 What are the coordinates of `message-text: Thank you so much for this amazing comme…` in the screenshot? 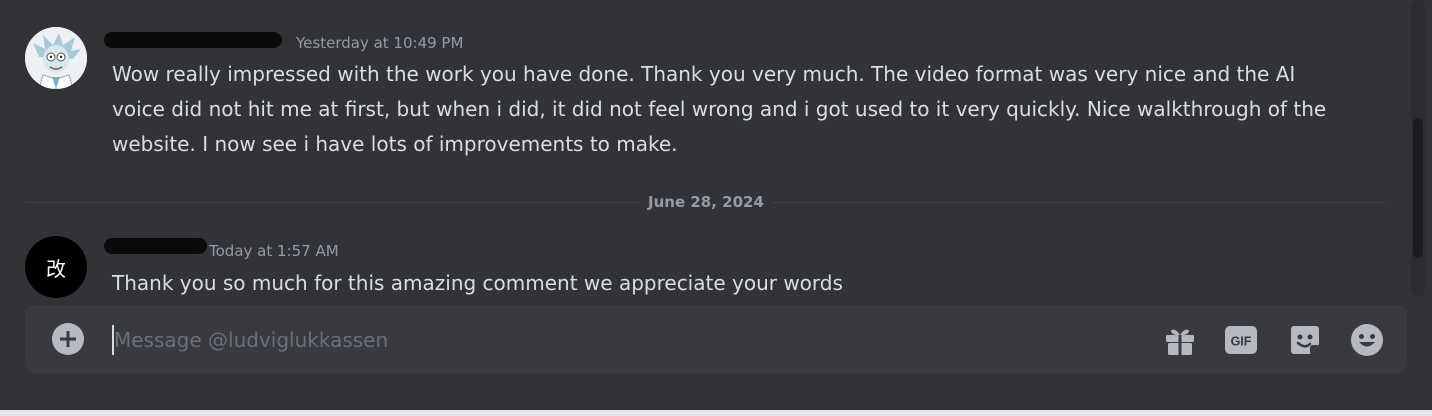 It's located at (477, 283).